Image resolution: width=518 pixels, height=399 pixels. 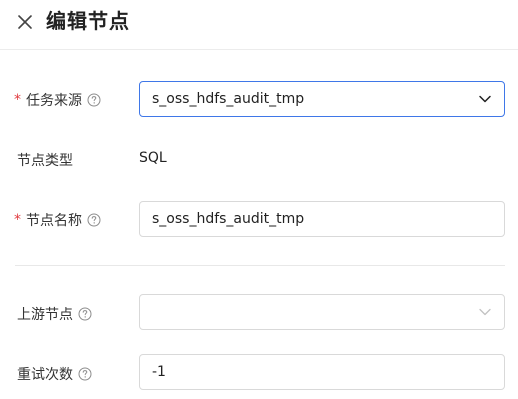 What do you see at coordinates (54, 221) in the screenshot?
I see `node-name-label: 节点名称` at bounding box center [54, 221].